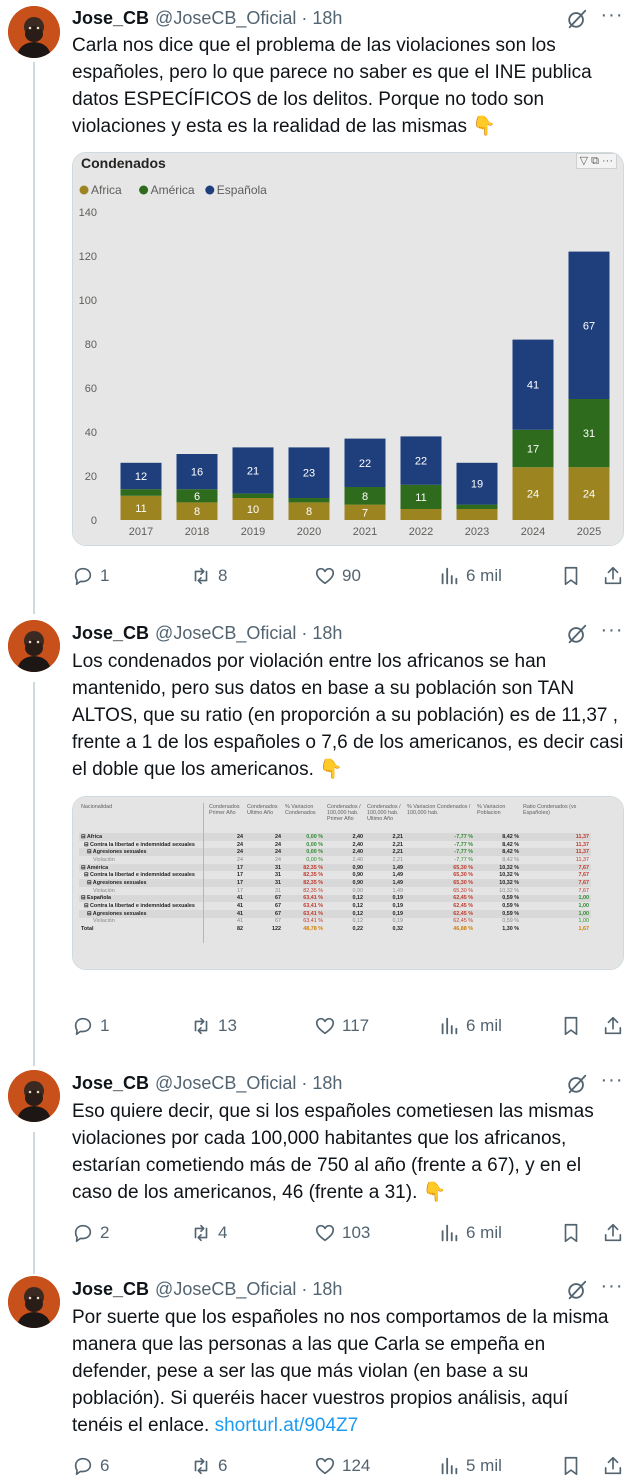 The height and width of the screenshot is (1484, 631). Describe the element at coordinates (208, 576) in the screenshot. I see `repost-button: 8` at that location.